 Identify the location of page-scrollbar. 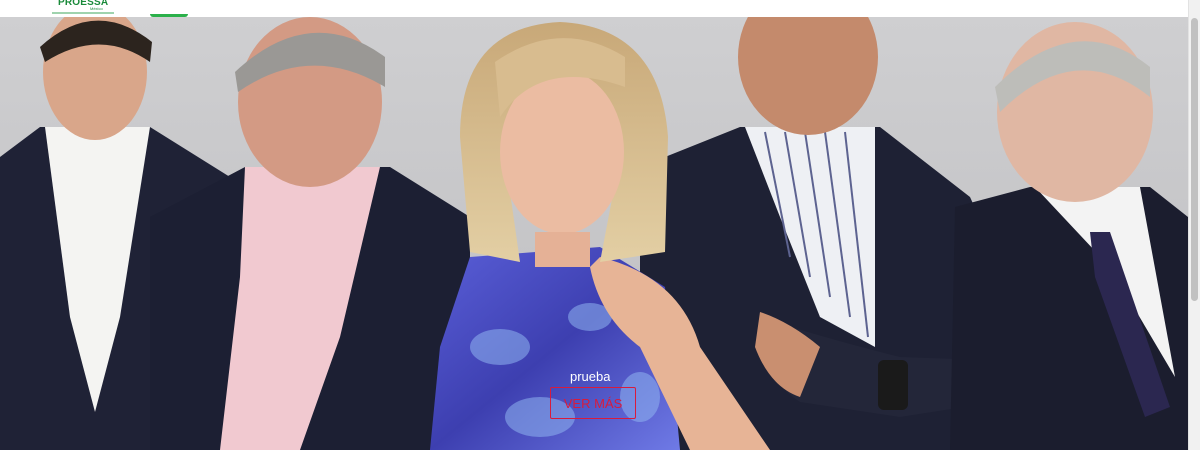
(1194, 225).